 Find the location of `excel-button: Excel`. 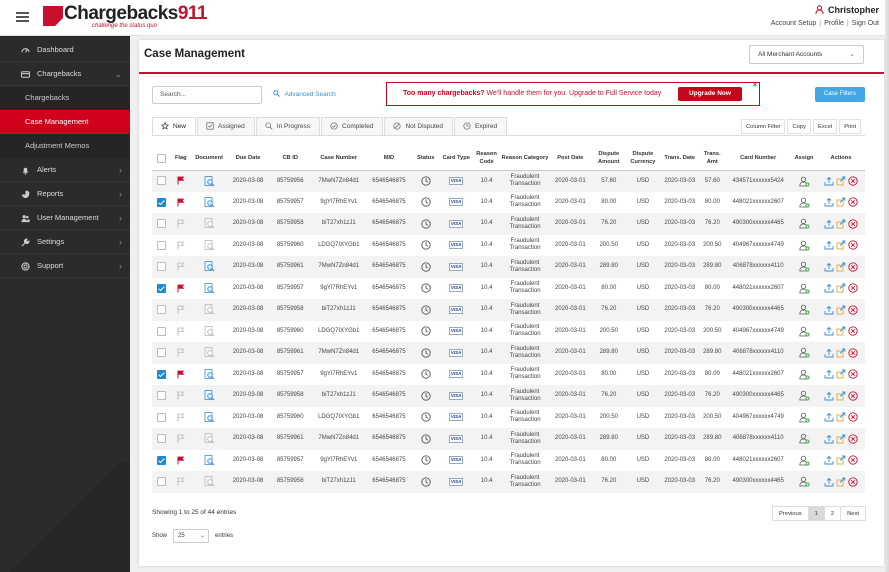

excel-button: Excel is located at coordinates (825, 126).